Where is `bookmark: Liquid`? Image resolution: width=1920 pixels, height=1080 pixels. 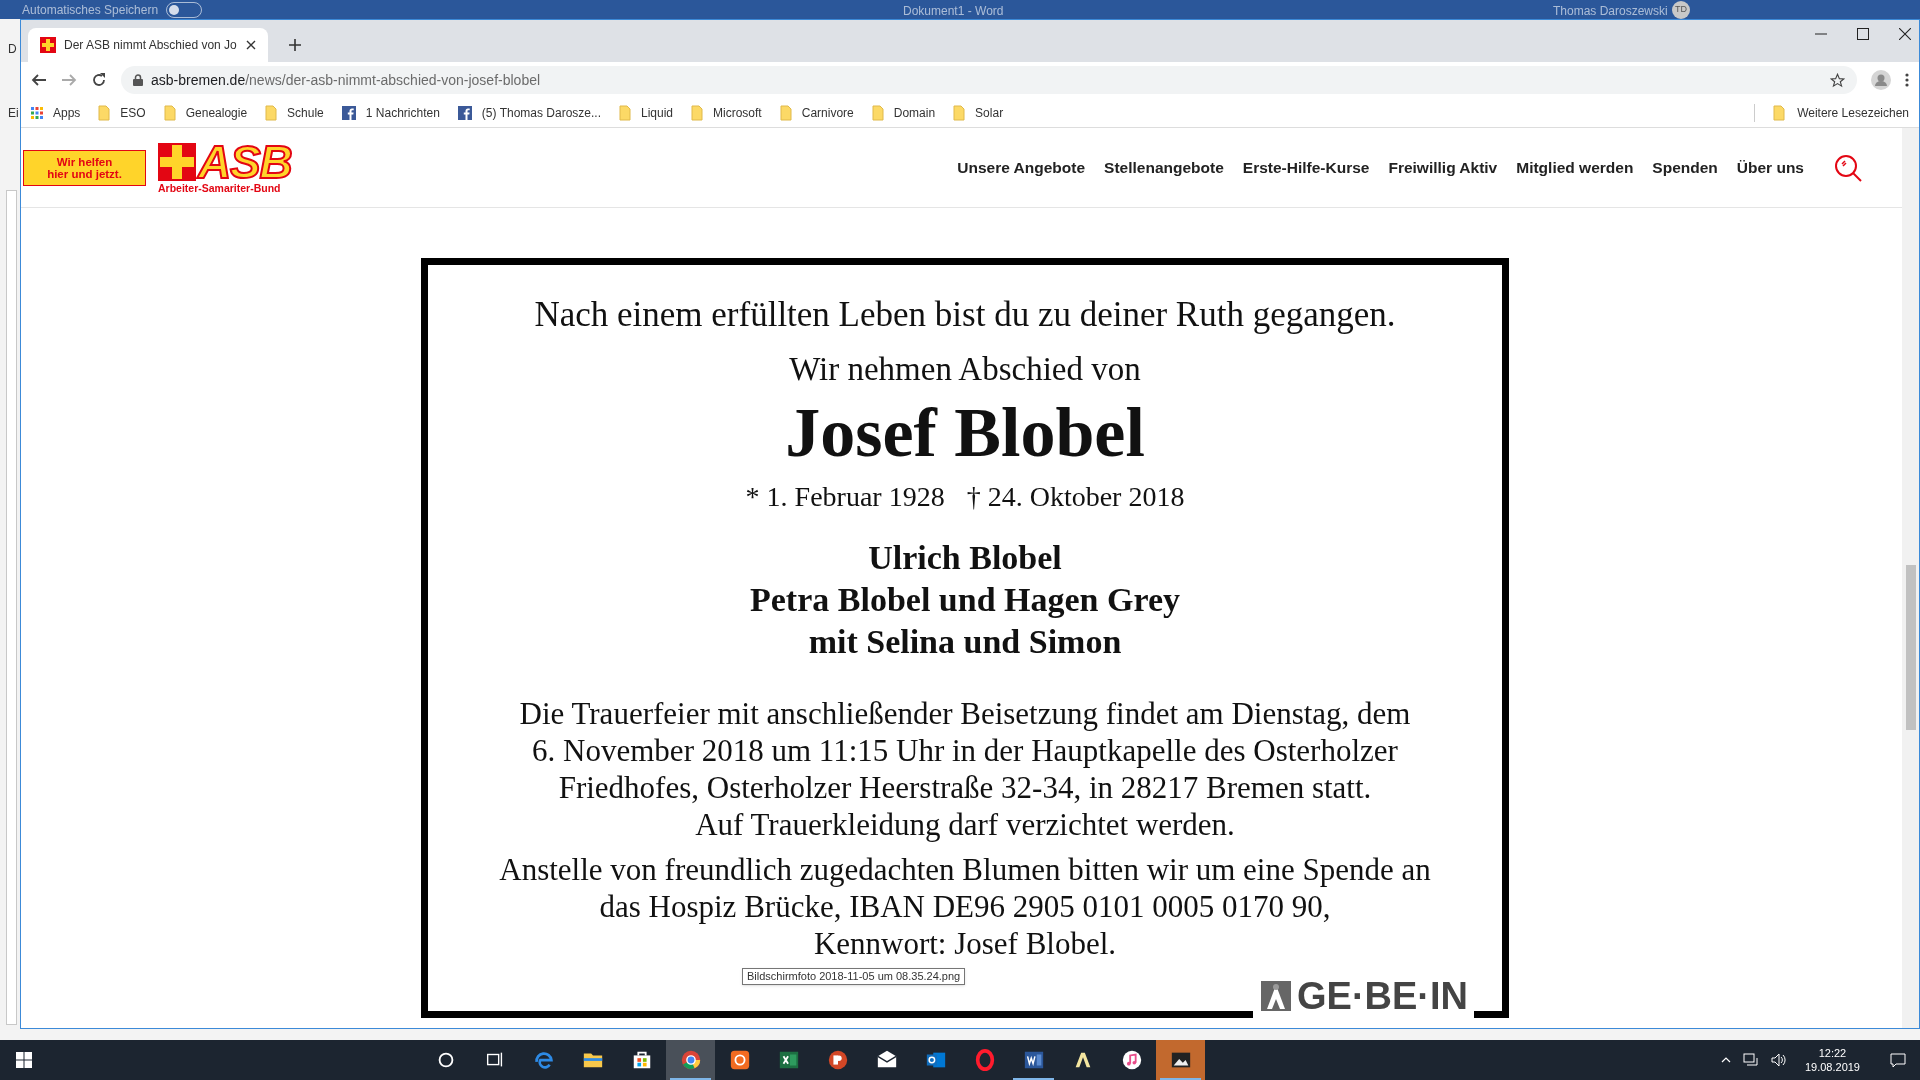 bookmark: Liquid is located at coordinates (646, 112).